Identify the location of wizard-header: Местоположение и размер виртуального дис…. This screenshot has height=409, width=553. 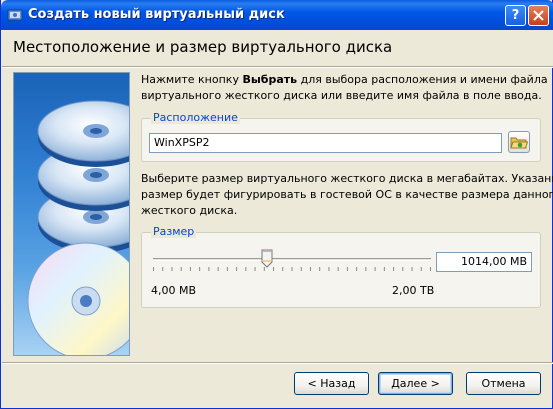
(277, 48).